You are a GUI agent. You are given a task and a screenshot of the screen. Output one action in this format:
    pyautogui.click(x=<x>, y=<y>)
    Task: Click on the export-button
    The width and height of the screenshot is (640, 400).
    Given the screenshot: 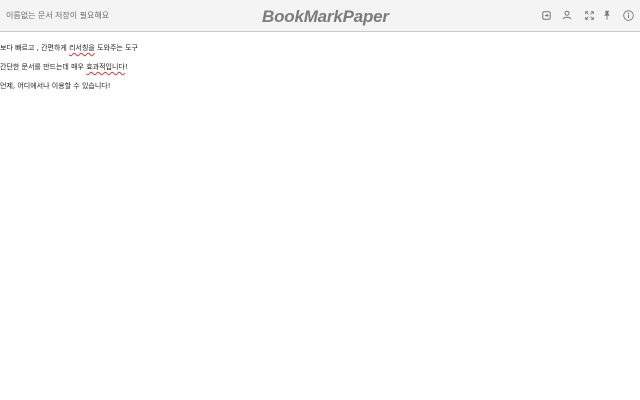 What is the action you would take?
    pyautogui.click(x=546, y=15)
    